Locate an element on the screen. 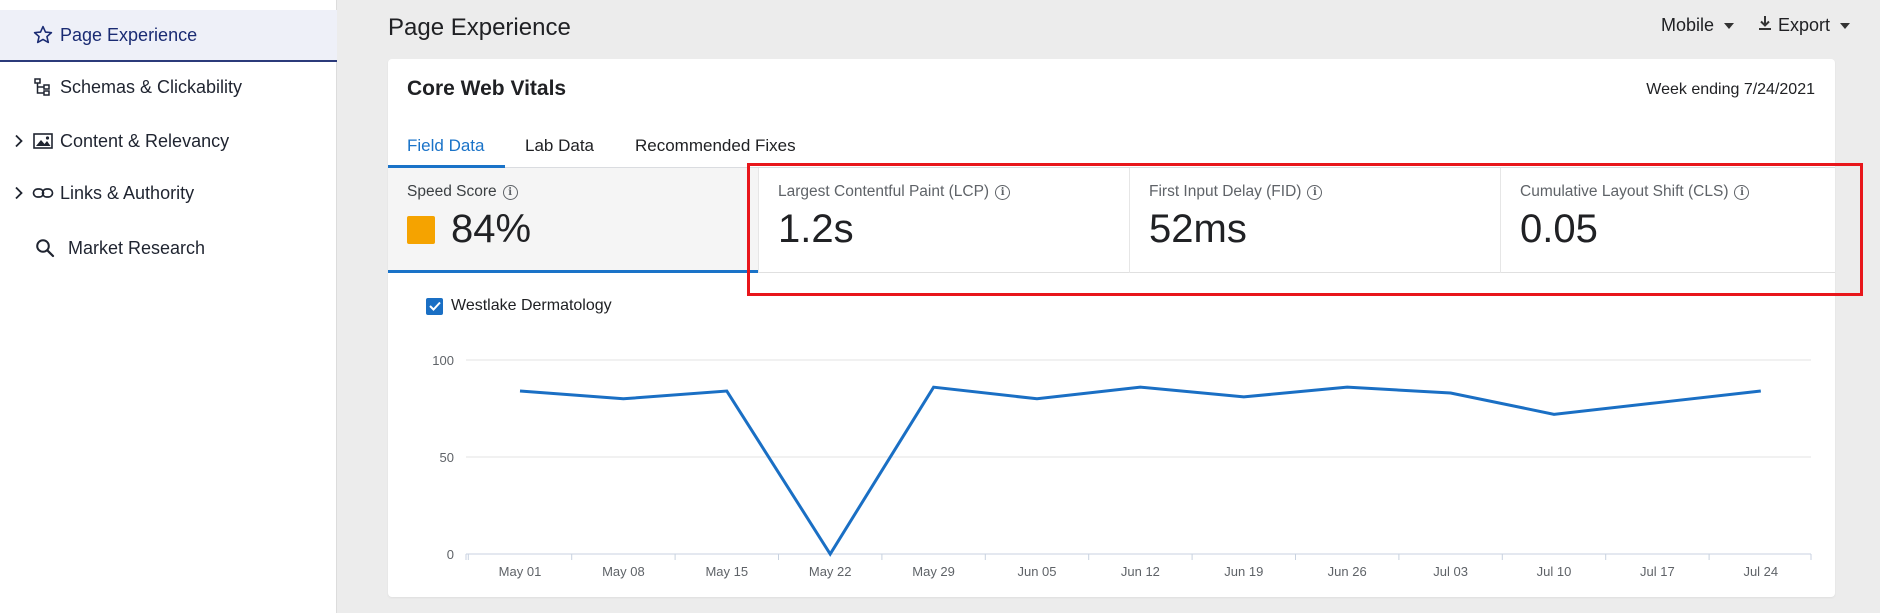  checkbox-checked-icon is located at coordinates (434, 306).